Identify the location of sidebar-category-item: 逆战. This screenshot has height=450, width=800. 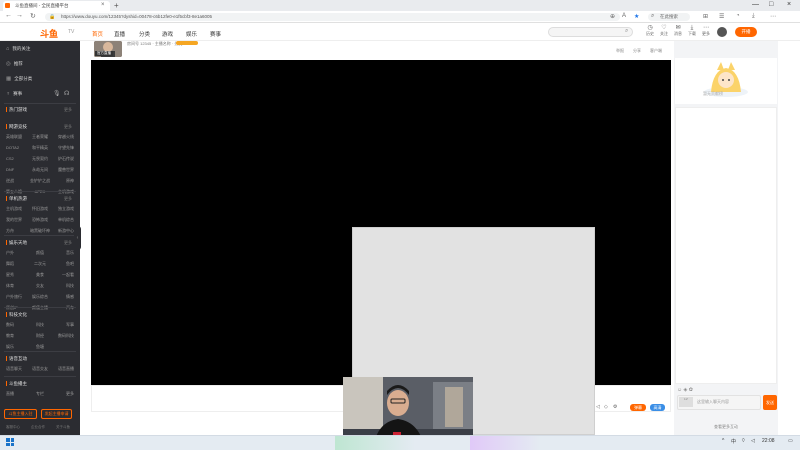
(17, 181).